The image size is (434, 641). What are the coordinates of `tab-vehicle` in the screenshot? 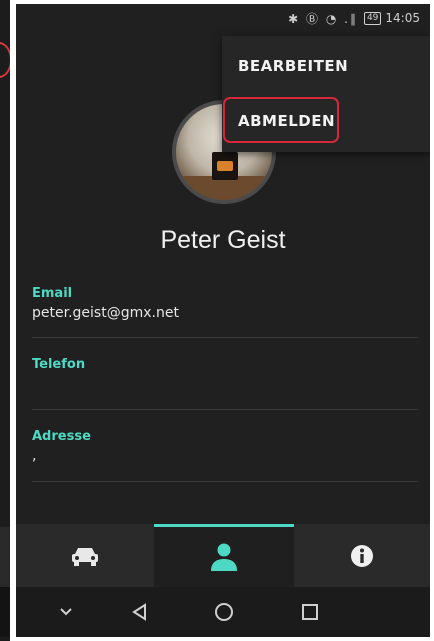 It's located at (85, 555).